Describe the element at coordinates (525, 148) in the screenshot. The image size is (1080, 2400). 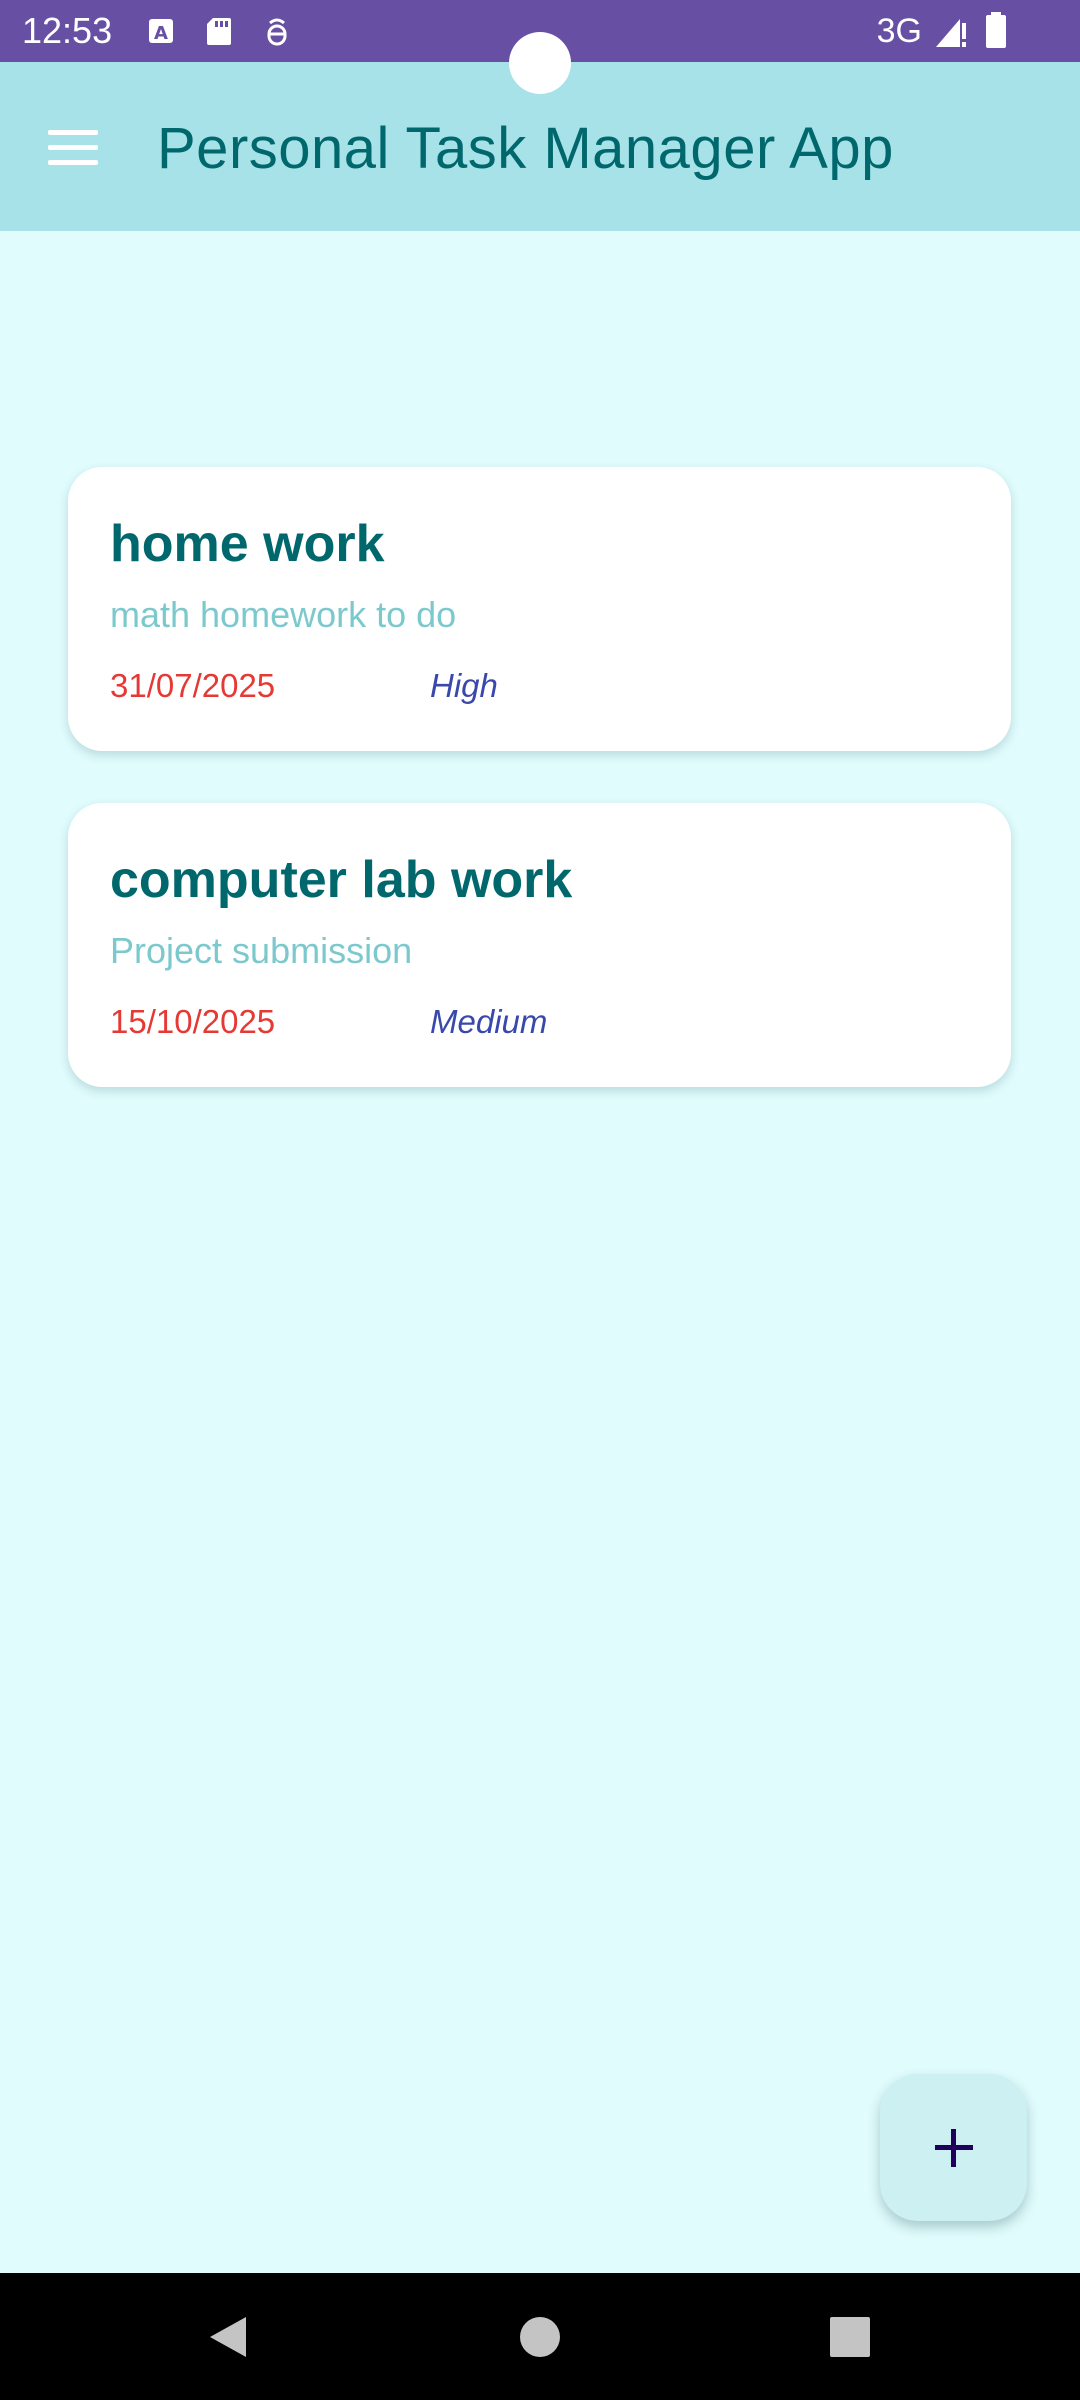
I see `app-title: Personal Task Manager App` at that location.